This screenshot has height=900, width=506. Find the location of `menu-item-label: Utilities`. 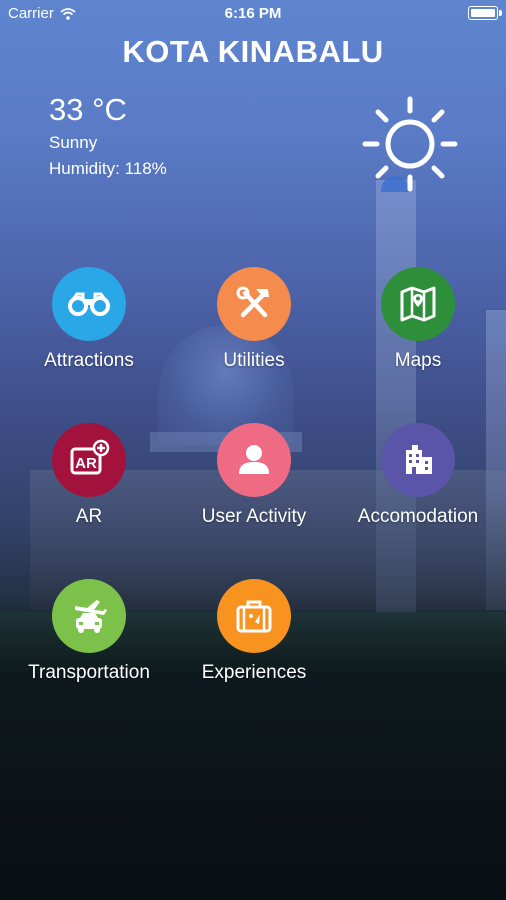

menu-item-label: Utilities is located at coordinates (254, 360).